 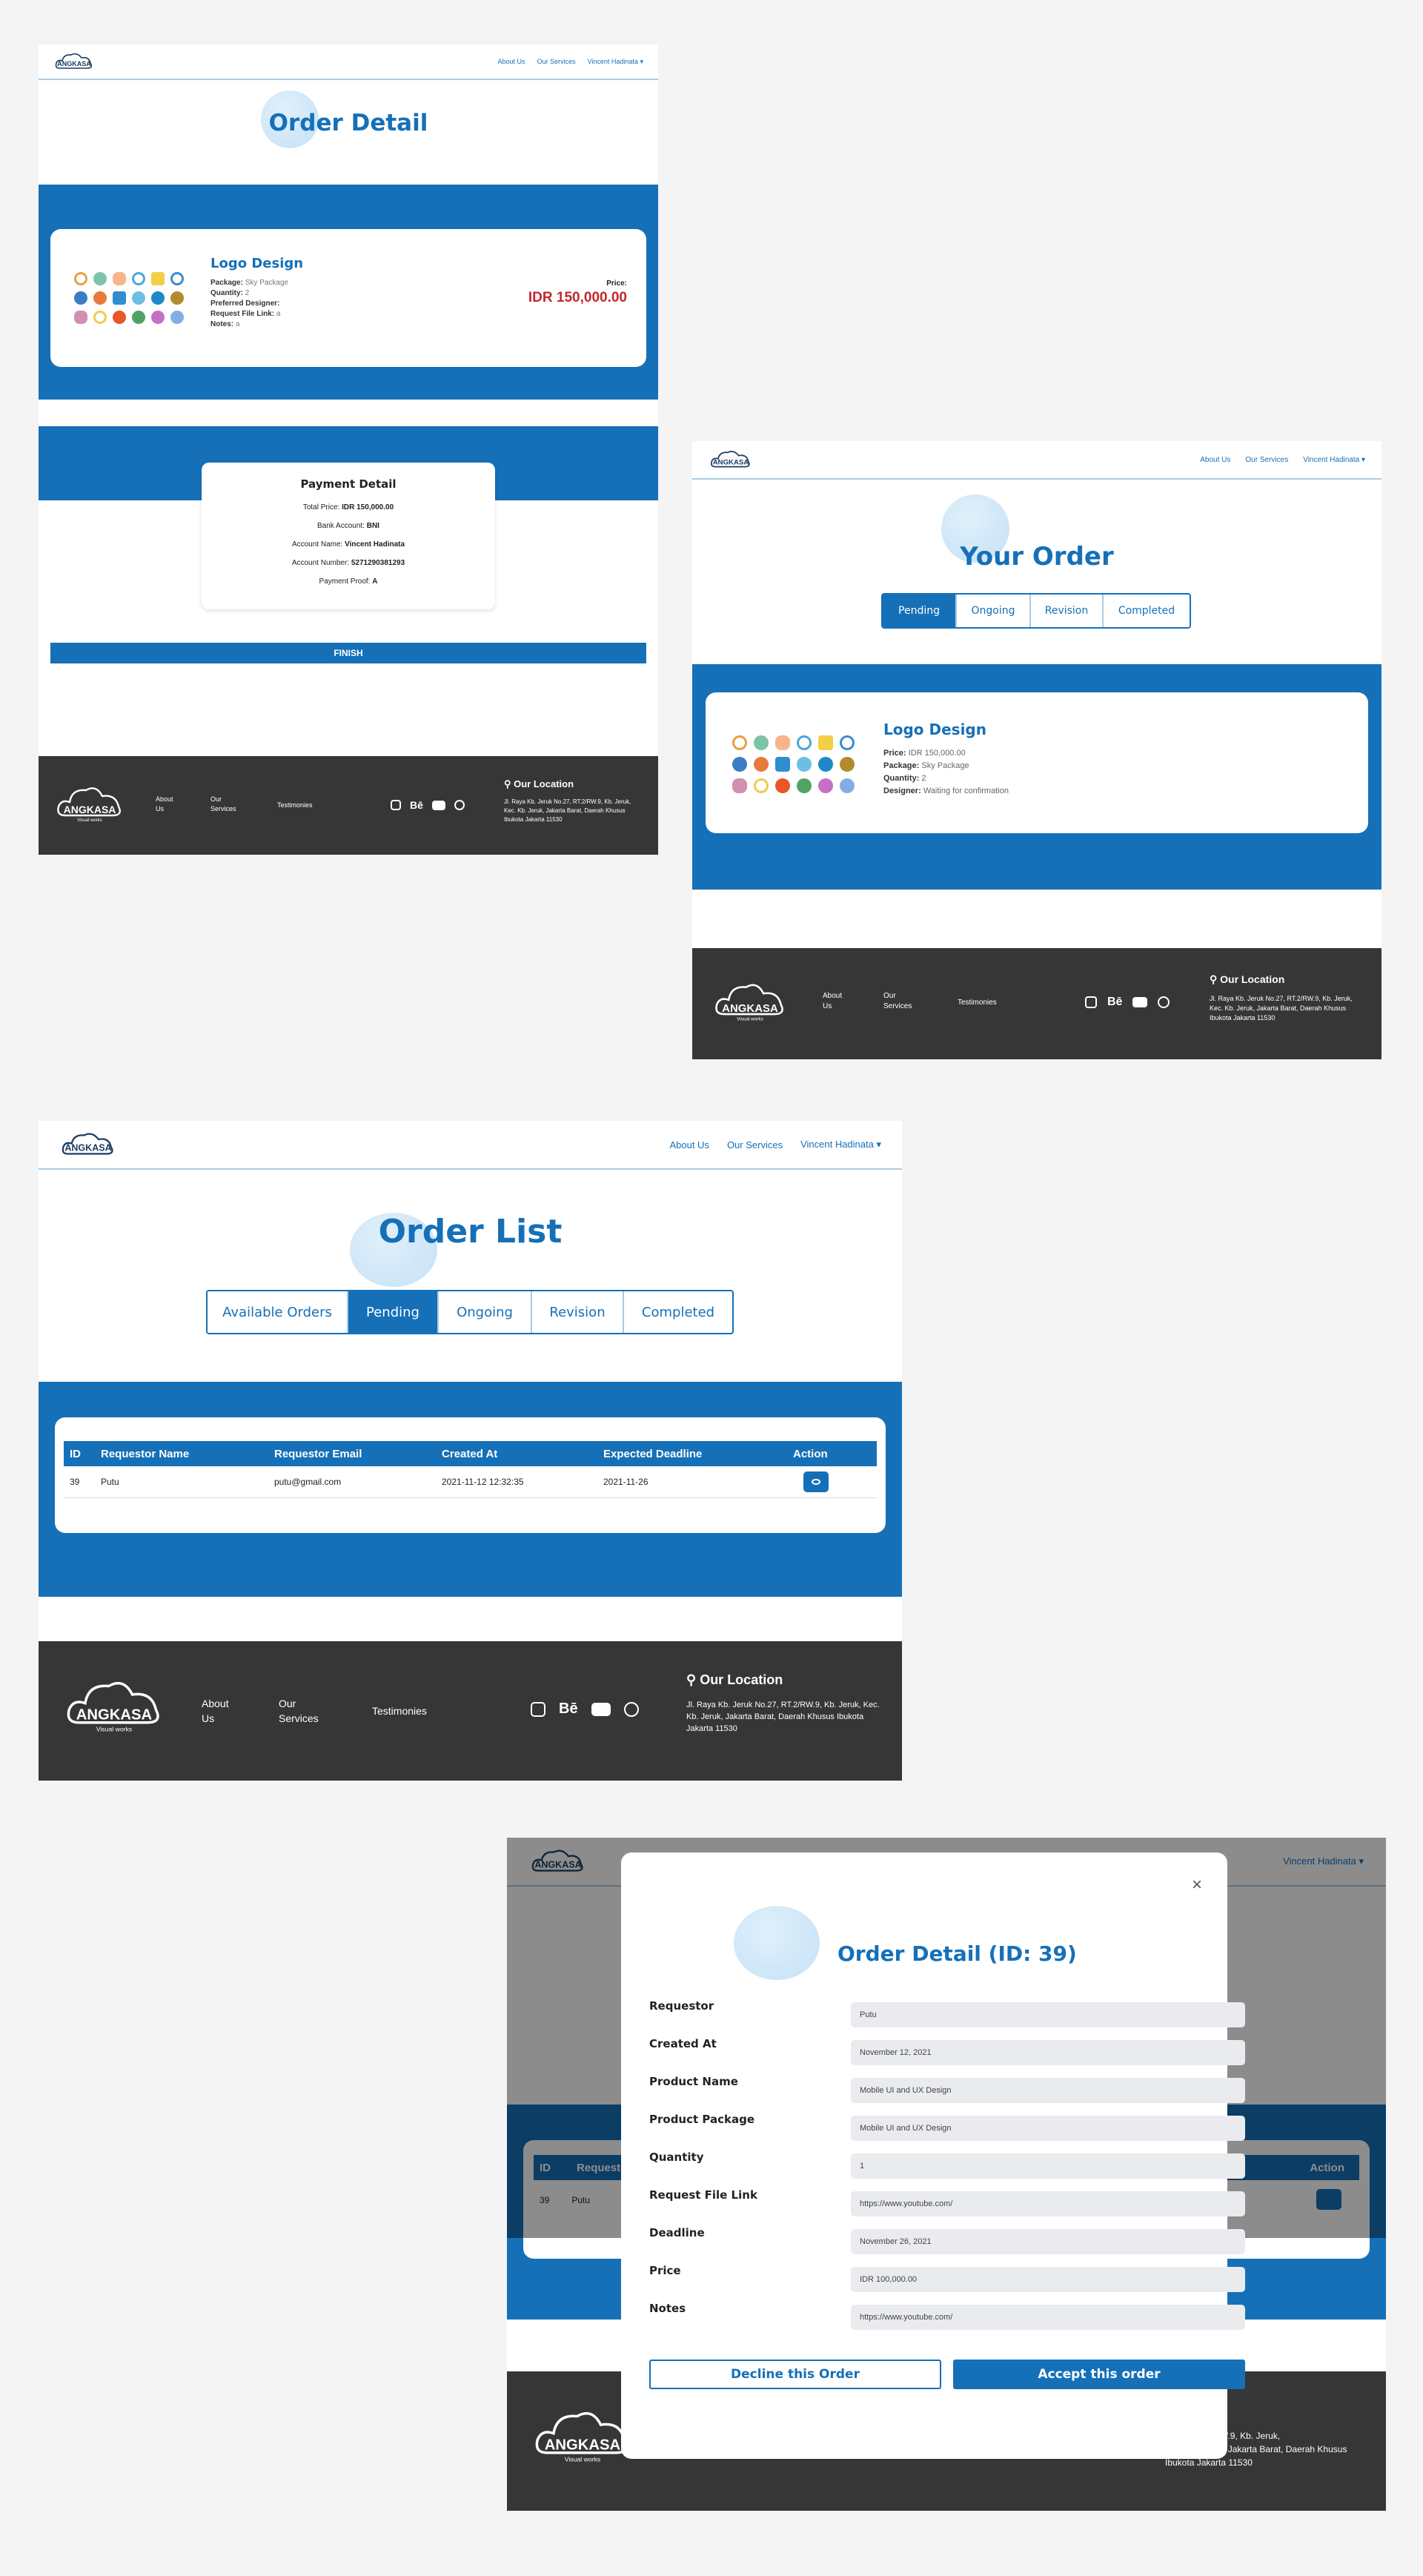 What do you see at coordinates (348, 123) in the screenshot?
I see `page-title: Order Detail` at bounding box center [348, 123].